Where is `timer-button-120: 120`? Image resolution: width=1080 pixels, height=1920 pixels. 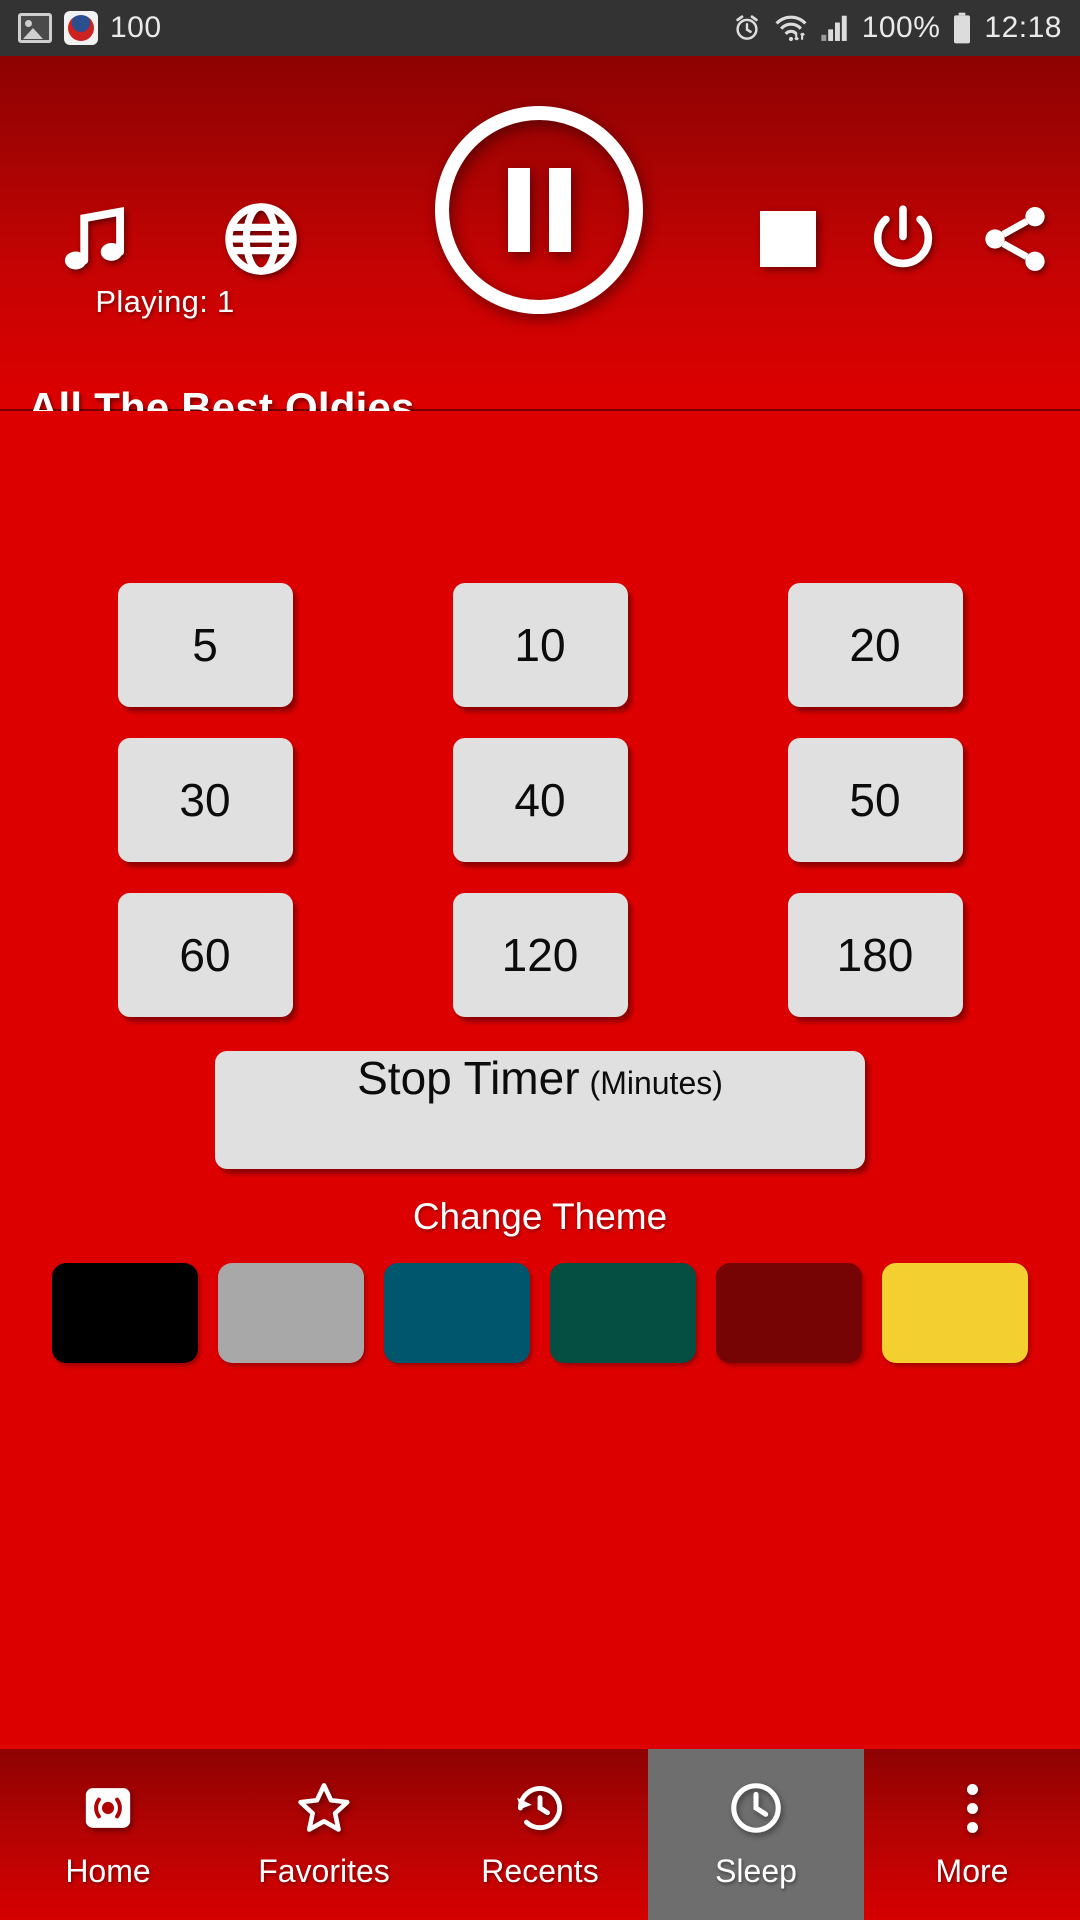 timer-button-120: 120 is located at coordinates (540, 955).